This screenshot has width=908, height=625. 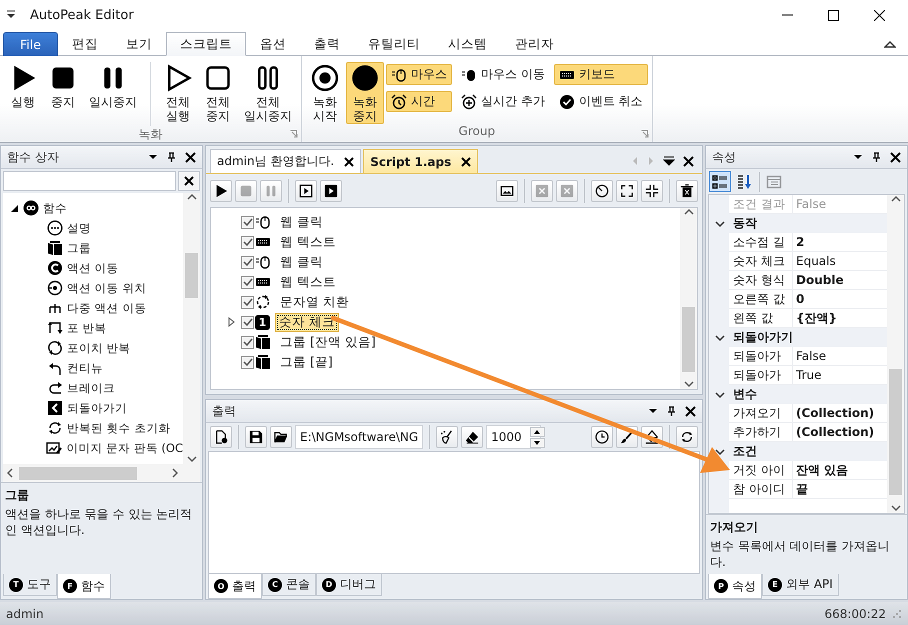 What do you see at coordinates (268, 93) in the screenshot?
I see `ribbon-button: 전체 일시중지` at bounding box center [268, 93].